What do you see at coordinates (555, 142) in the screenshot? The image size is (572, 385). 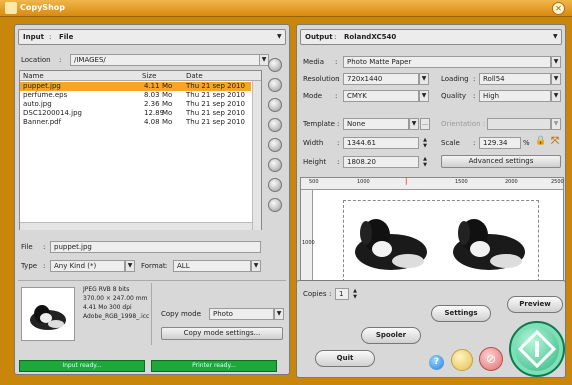 I see `fit-icon: ⤧` at bounding box center [555, 142].